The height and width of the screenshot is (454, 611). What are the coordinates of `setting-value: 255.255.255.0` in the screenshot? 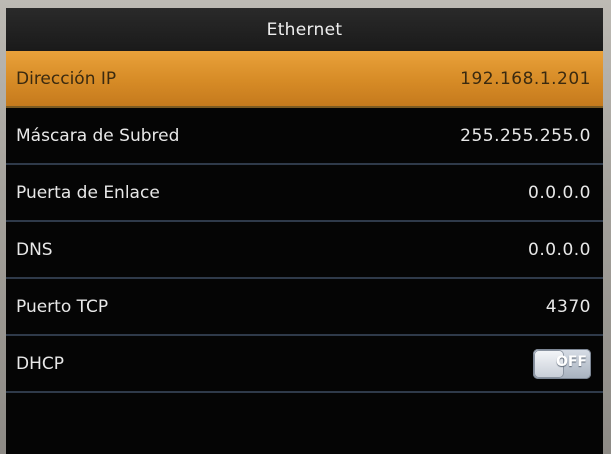 It's located at (525, 135).